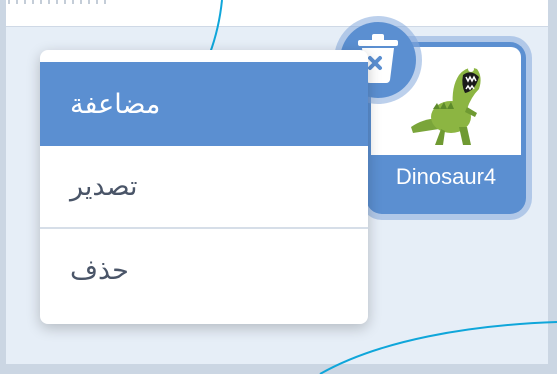 The height and width of the screenshot is (374, 557). What do you see at coordinates (204, 270) in the screenshot?
I see `menu-item-delete: حذف` at bounding box center [204, 270].